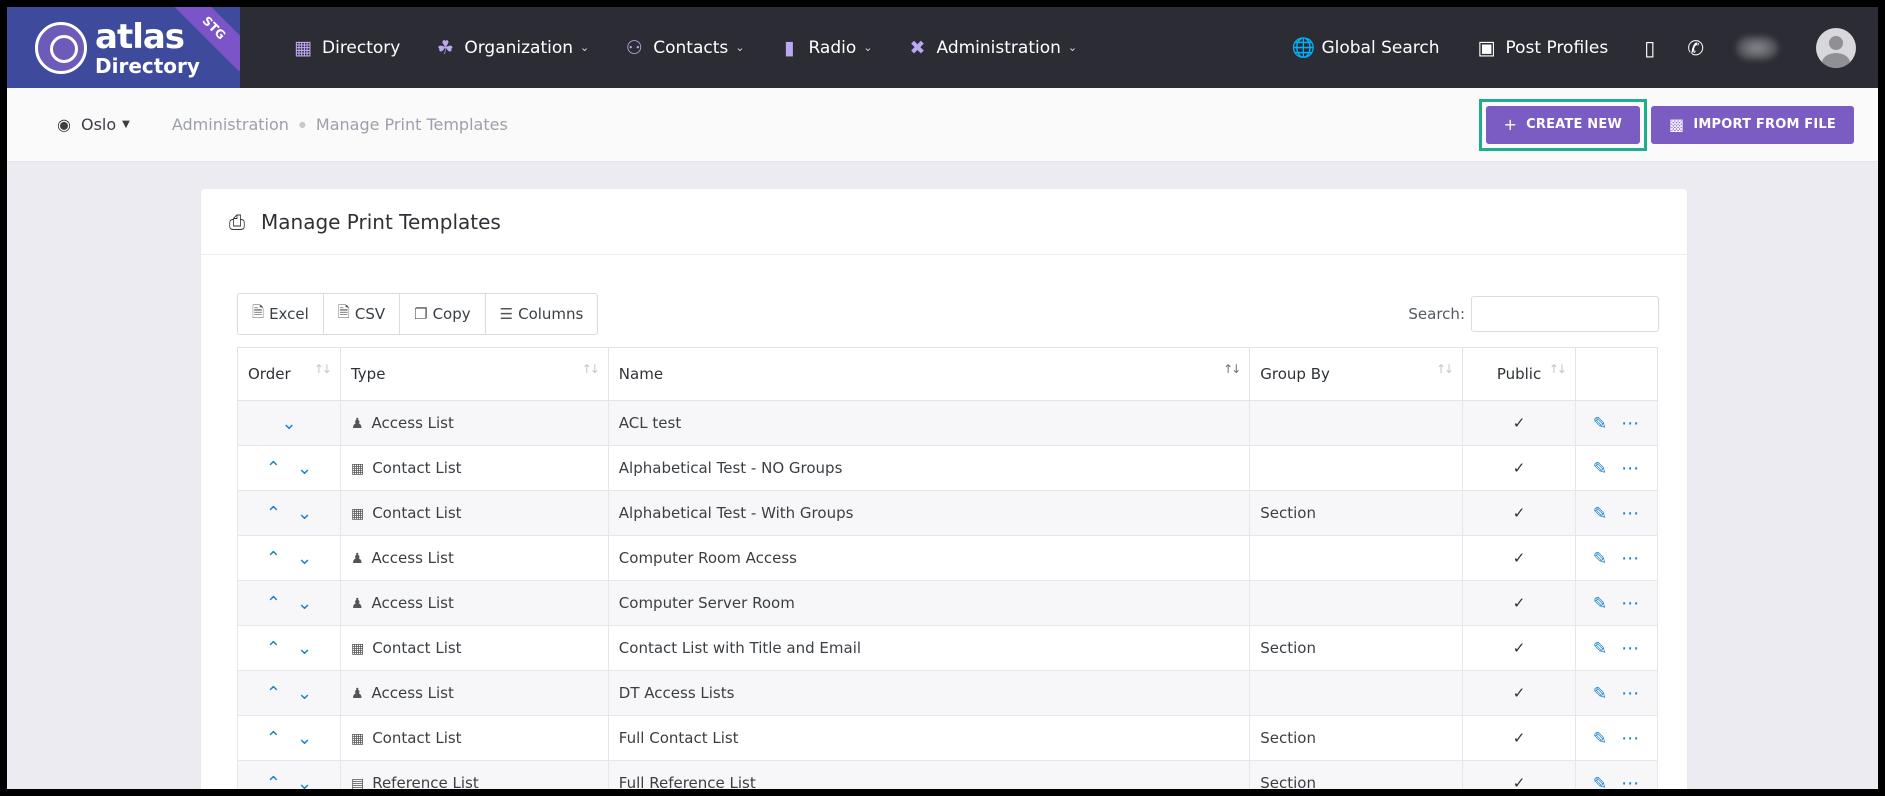  What do you see at coordinates (825, 48) in the screenshot?
I see `nav-radio: ▮ Radio ⌄` at bounding box center [825, 48].